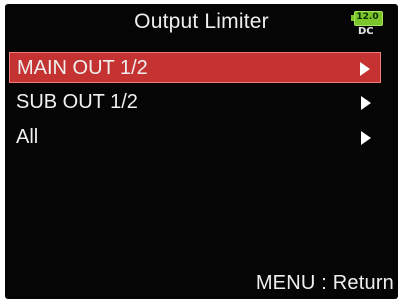  Describe the element at coordinates (195, 67) in the screenshot. I see `menu-item-main-out: MAIN OUT 1/2` at that location.